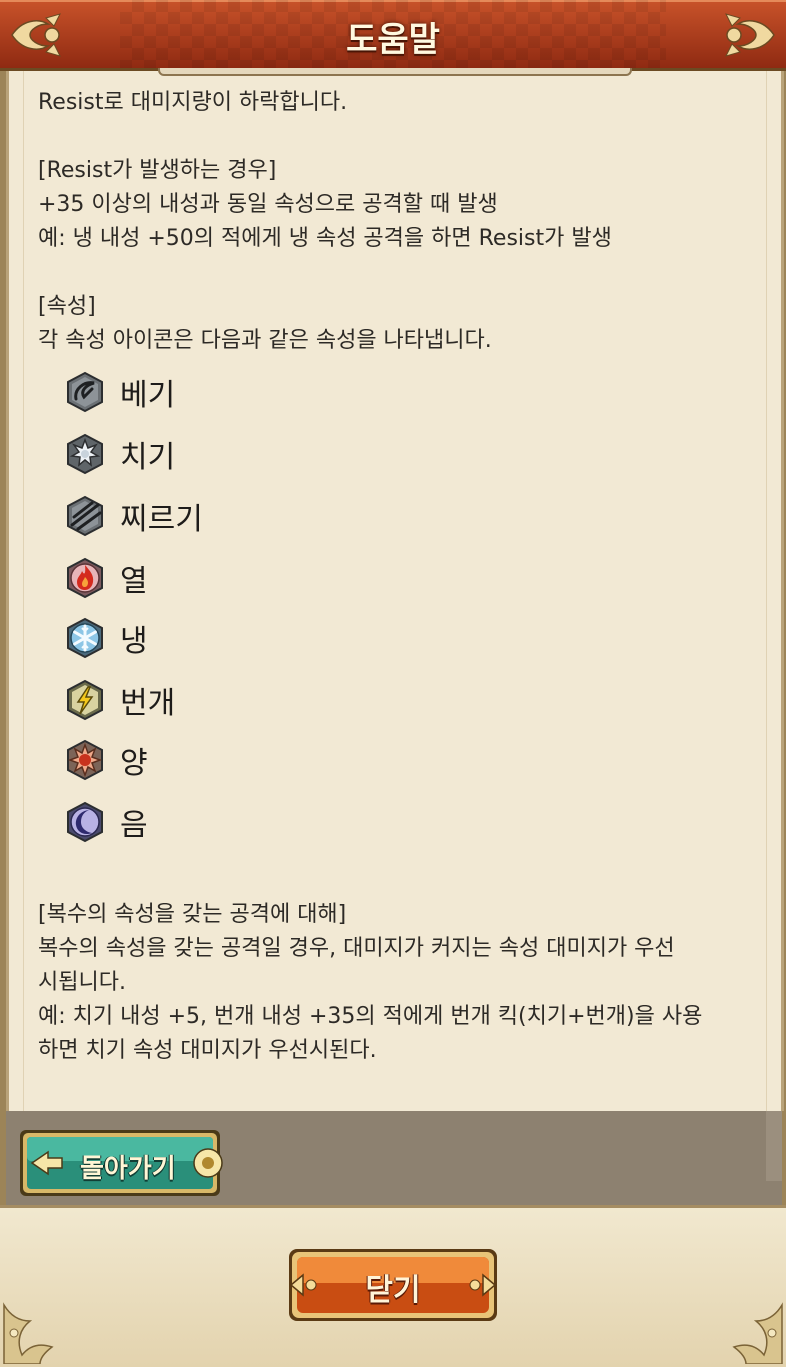 The height and width of the screenshot is (1367, 786). I want to click on attribute-label: 양, so click(134, 763).